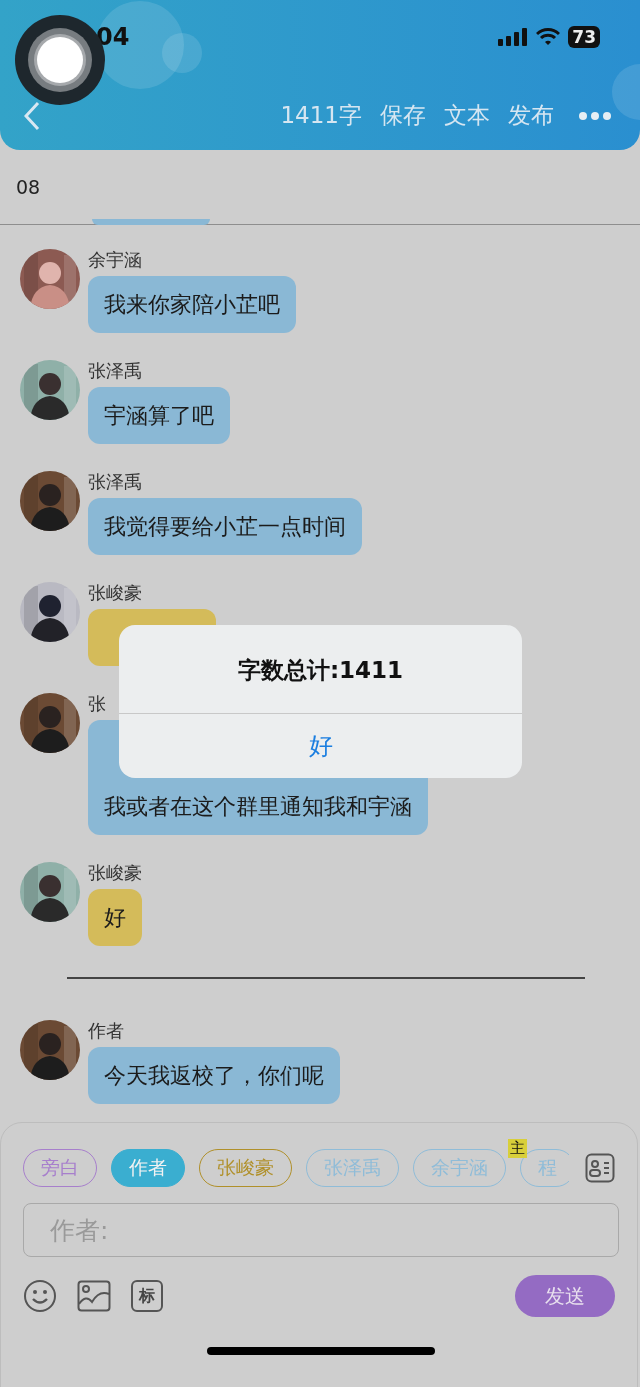  Describe the element at coordinates (148, 1168) in the screenshot. I see `role-chip: 作者` at that location.